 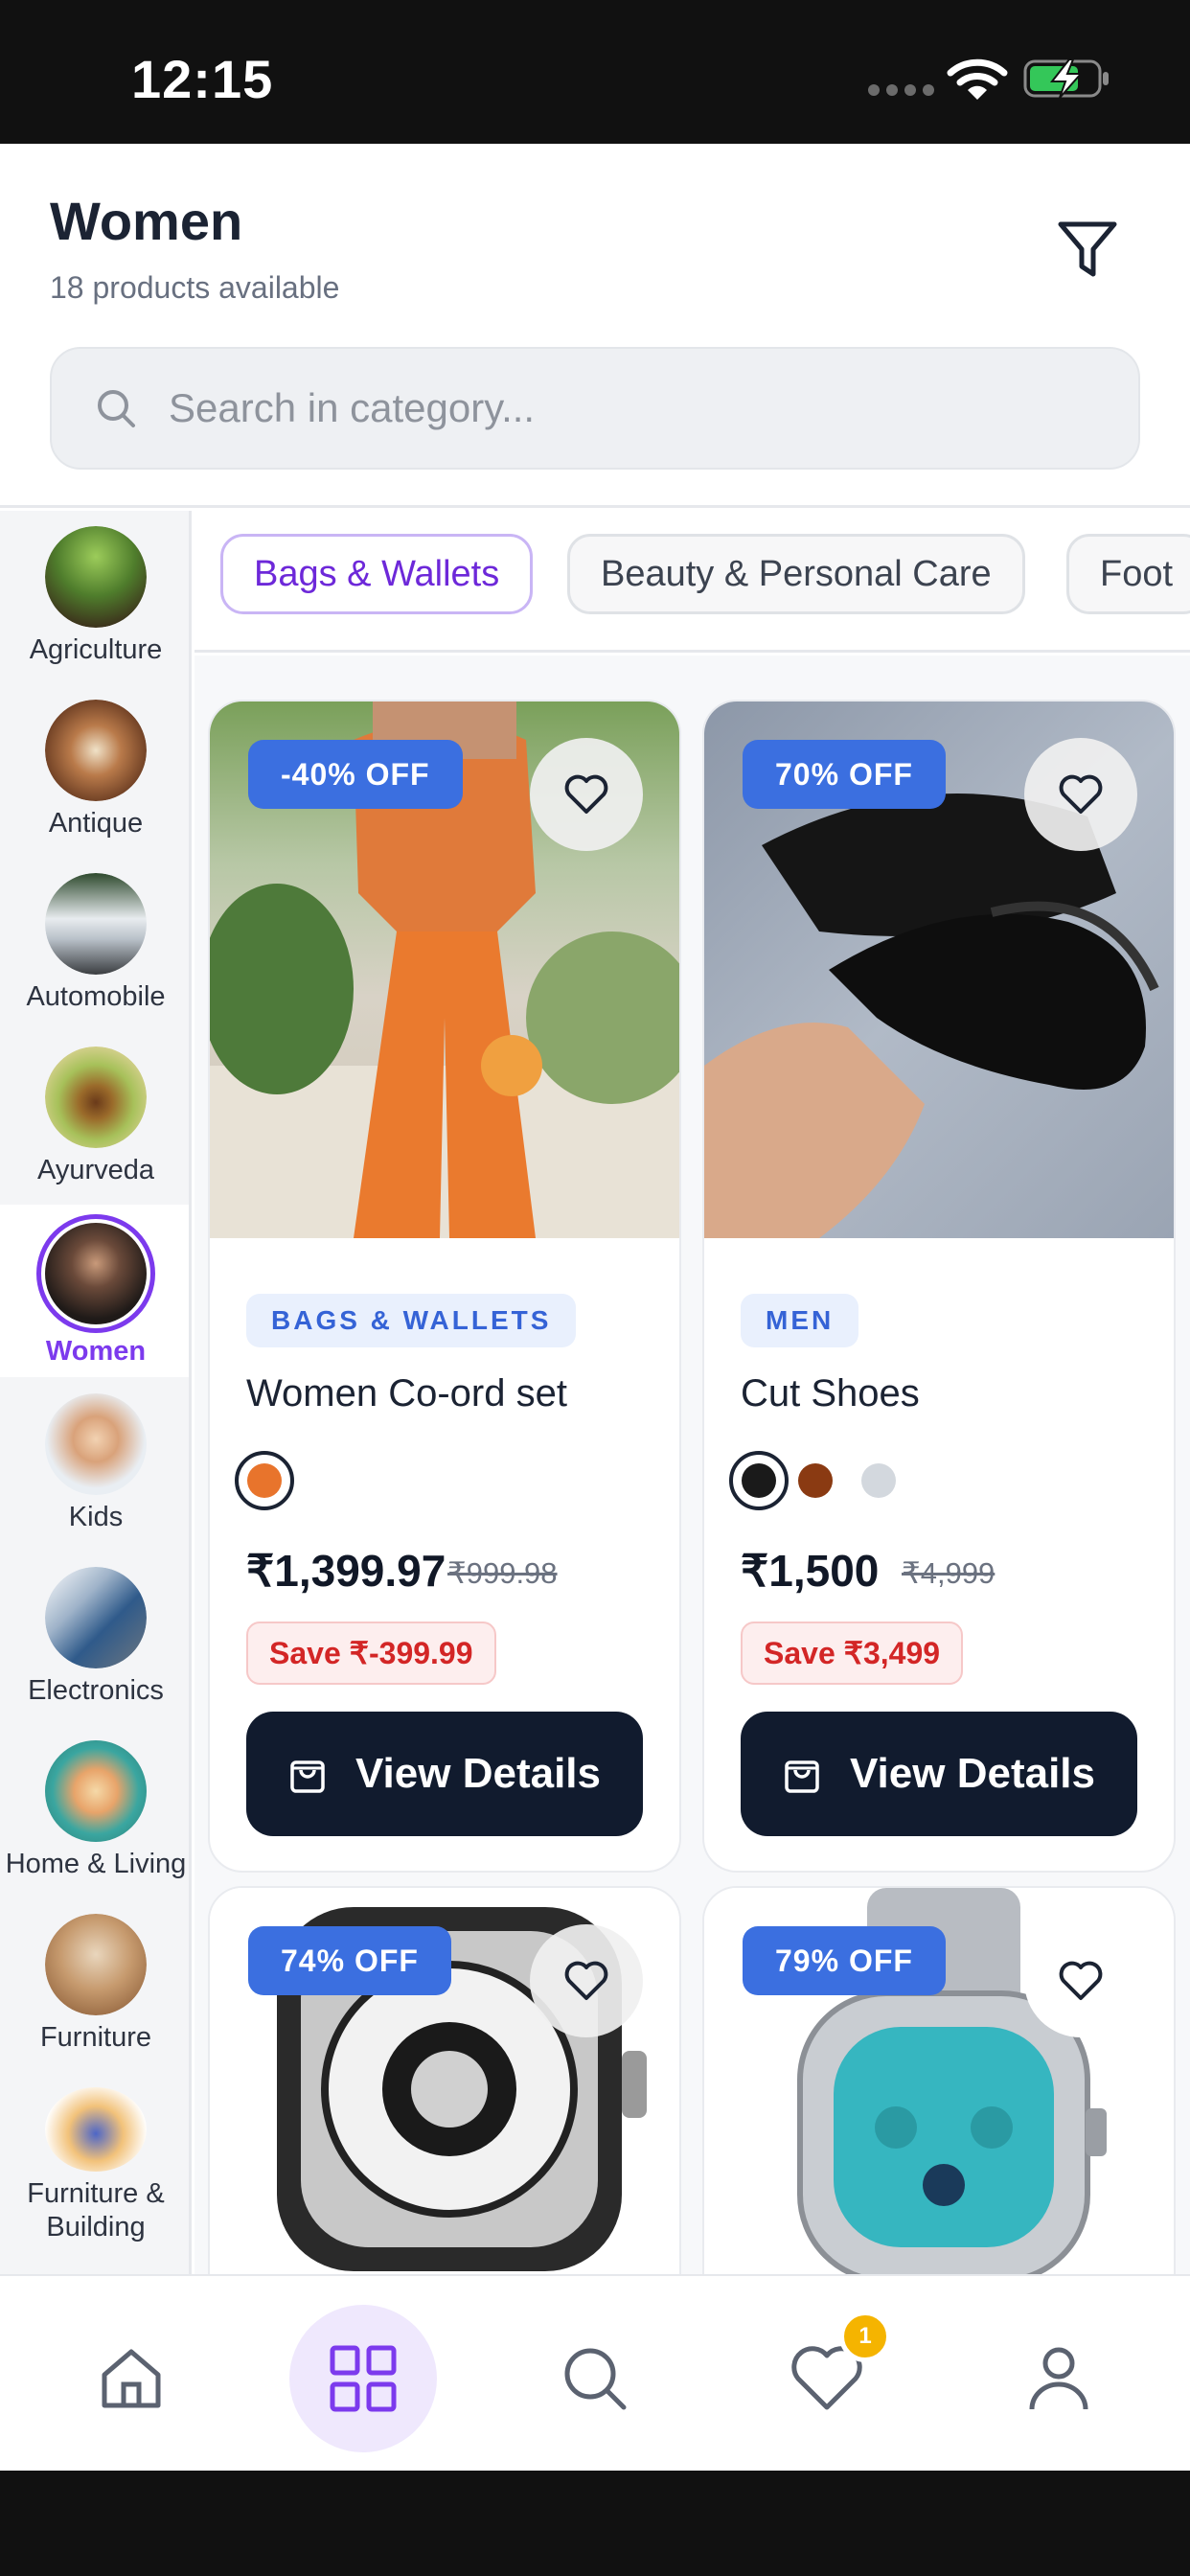 I want to click on grid-icon, so click(x=364, y=2378).